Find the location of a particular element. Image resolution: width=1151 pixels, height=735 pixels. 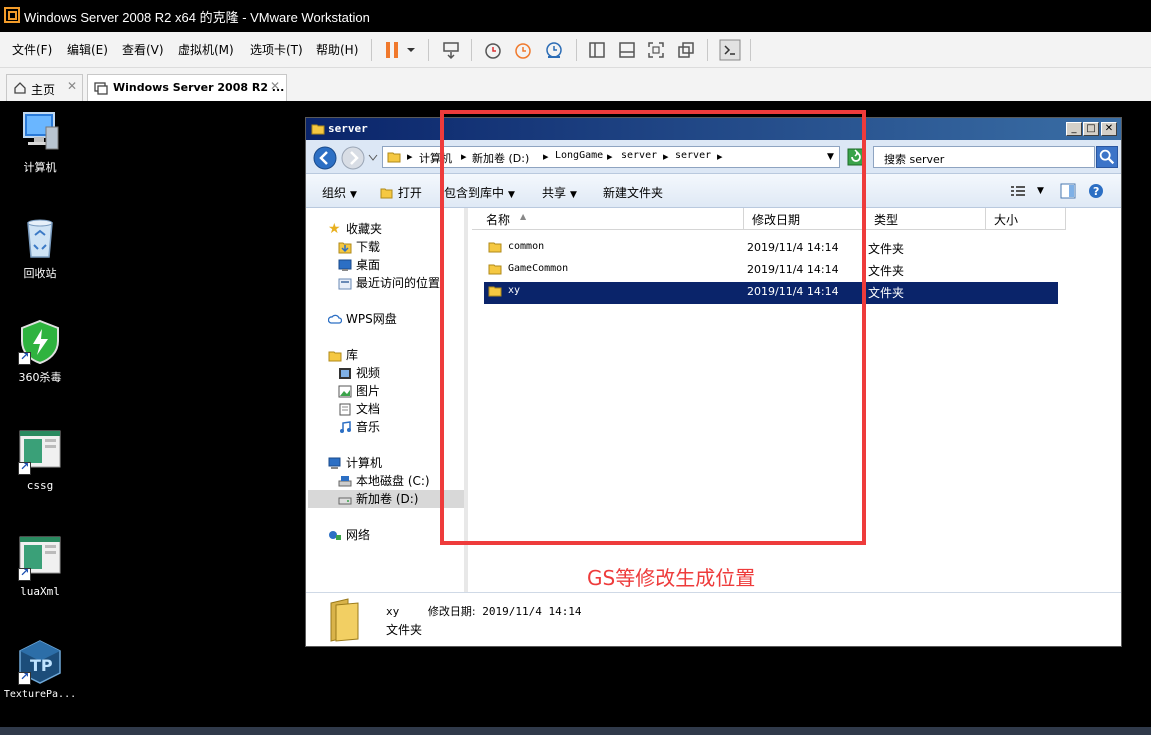

nav-libraries: 库 is located at coordinates (343, 354).